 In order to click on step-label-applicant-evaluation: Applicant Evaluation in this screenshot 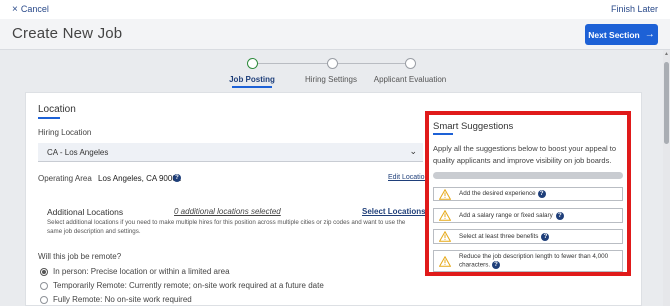, I will do `click(410, 79)`.